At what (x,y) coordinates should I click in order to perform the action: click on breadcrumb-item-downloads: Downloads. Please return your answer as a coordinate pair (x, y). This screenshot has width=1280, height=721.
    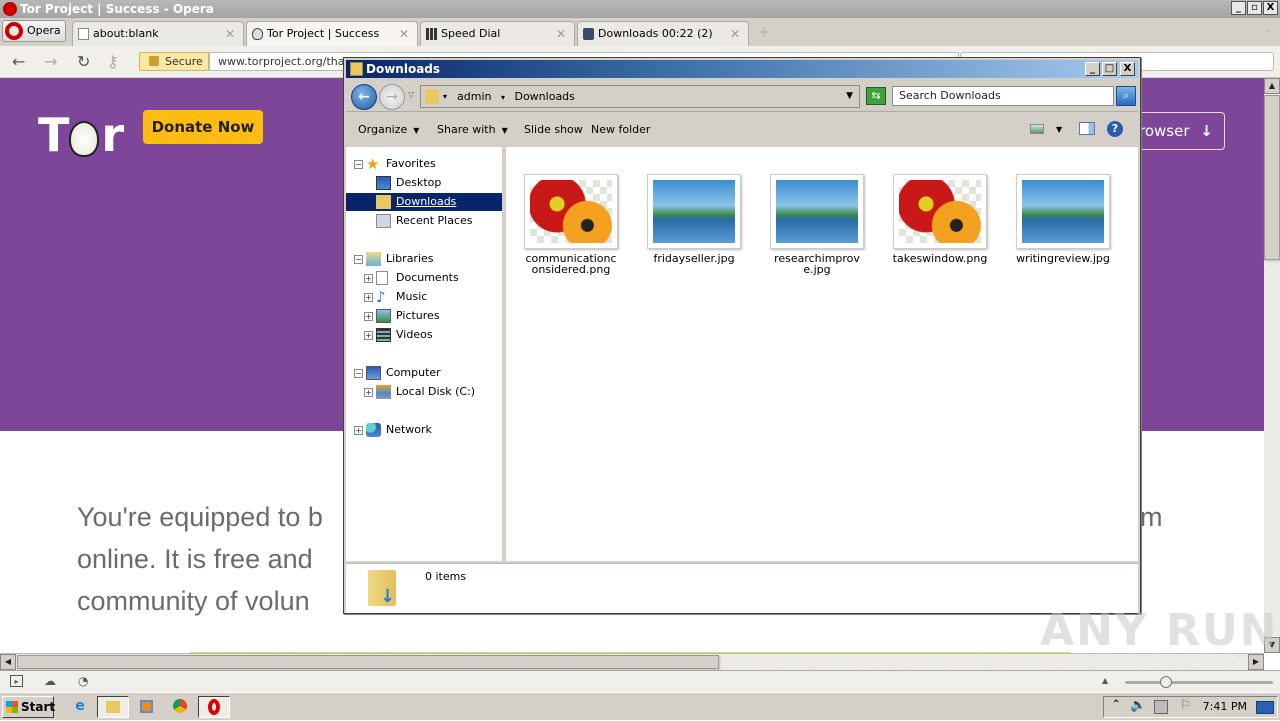
    Looking at the image, I should click on (544, 96).